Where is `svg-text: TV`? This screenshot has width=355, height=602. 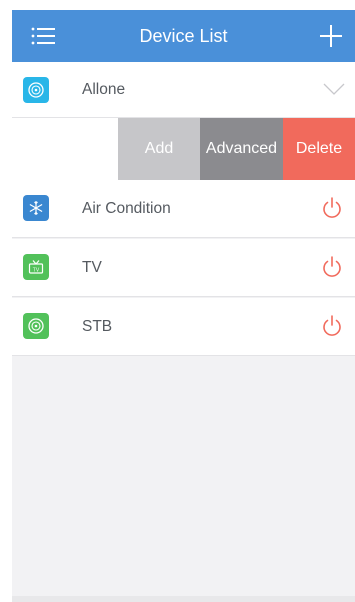 svg-text: TV is located at coordinates (36, 270).